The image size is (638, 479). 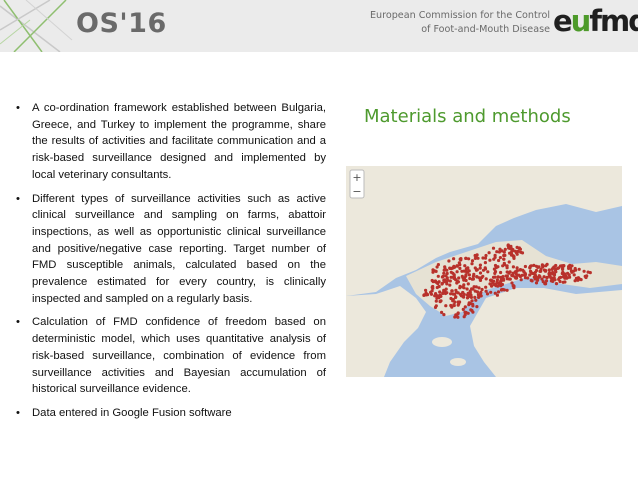 I want to click on zoom-out-icon: −, so click(x=356, y=191).